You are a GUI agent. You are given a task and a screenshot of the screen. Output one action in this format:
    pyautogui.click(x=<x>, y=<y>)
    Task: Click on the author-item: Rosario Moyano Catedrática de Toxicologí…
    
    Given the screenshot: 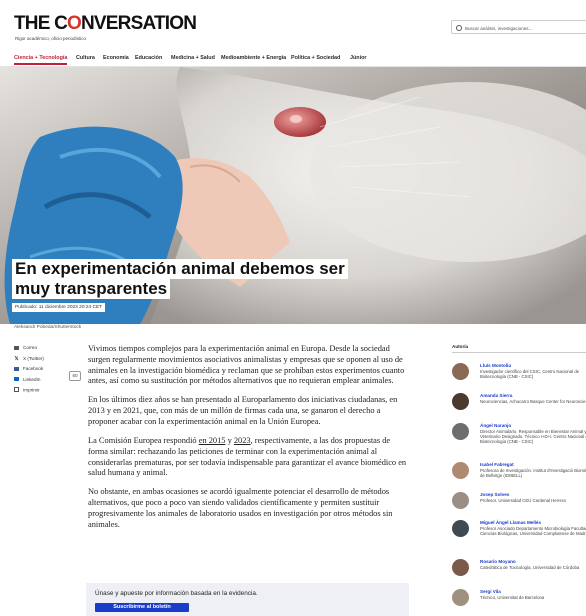 What is the action you would take?
    pyautogui.click(x=519, y=571)
    